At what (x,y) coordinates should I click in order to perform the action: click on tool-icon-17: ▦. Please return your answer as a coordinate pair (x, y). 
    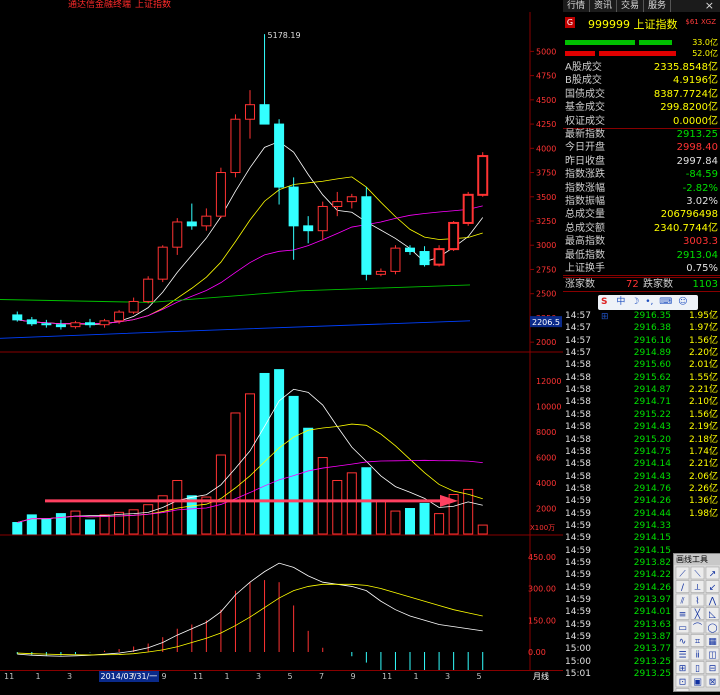
    Looking at the image, I should click on (712, 642).